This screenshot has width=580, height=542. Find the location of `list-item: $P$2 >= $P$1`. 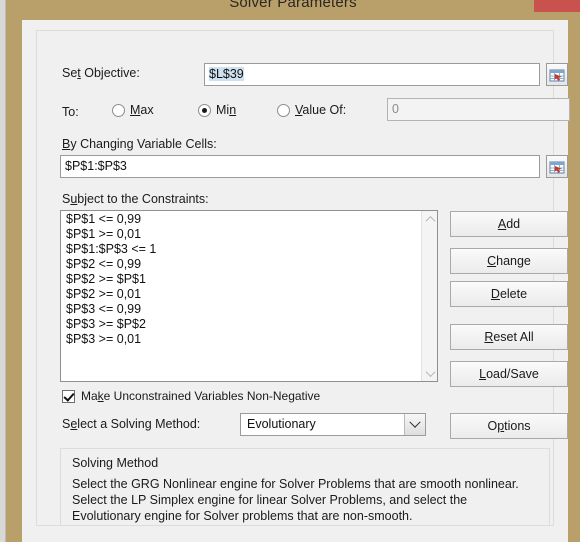

list-item: $P$2 >= $P$1 is located at coordinates (240, 279).